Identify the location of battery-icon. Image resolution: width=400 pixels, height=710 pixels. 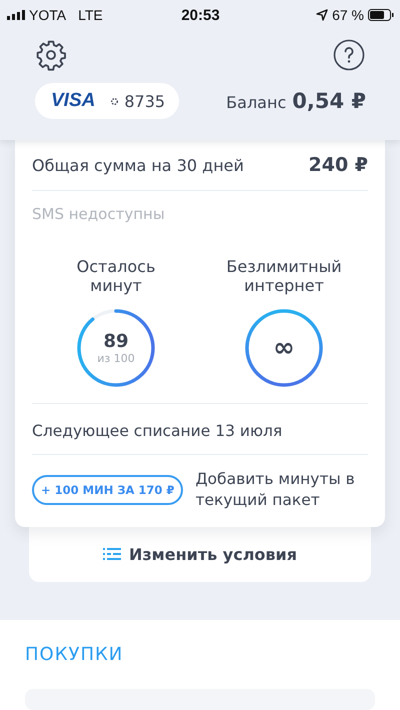
(381, 15).